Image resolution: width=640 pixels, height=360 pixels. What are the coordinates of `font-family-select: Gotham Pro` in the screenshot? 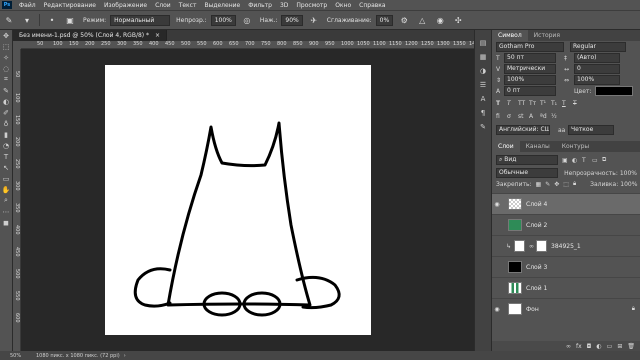 It's located at (530, 47).